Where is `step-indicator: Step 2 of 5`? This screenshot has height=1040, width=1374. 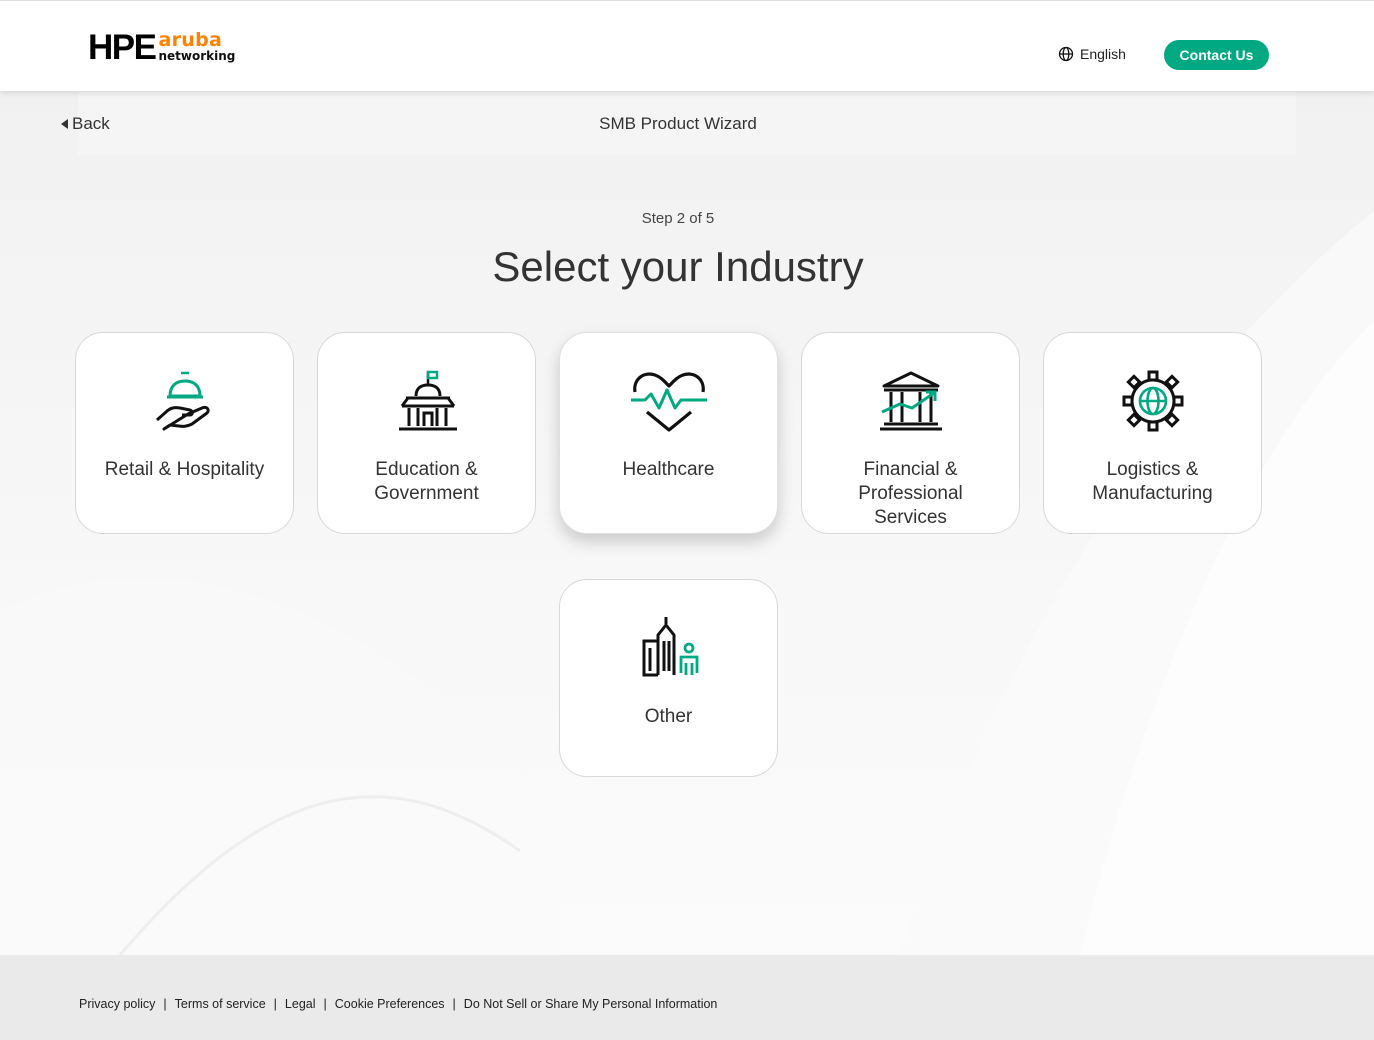 step-indicator: Step 2 of 5 is located at coordinates (678, 218).